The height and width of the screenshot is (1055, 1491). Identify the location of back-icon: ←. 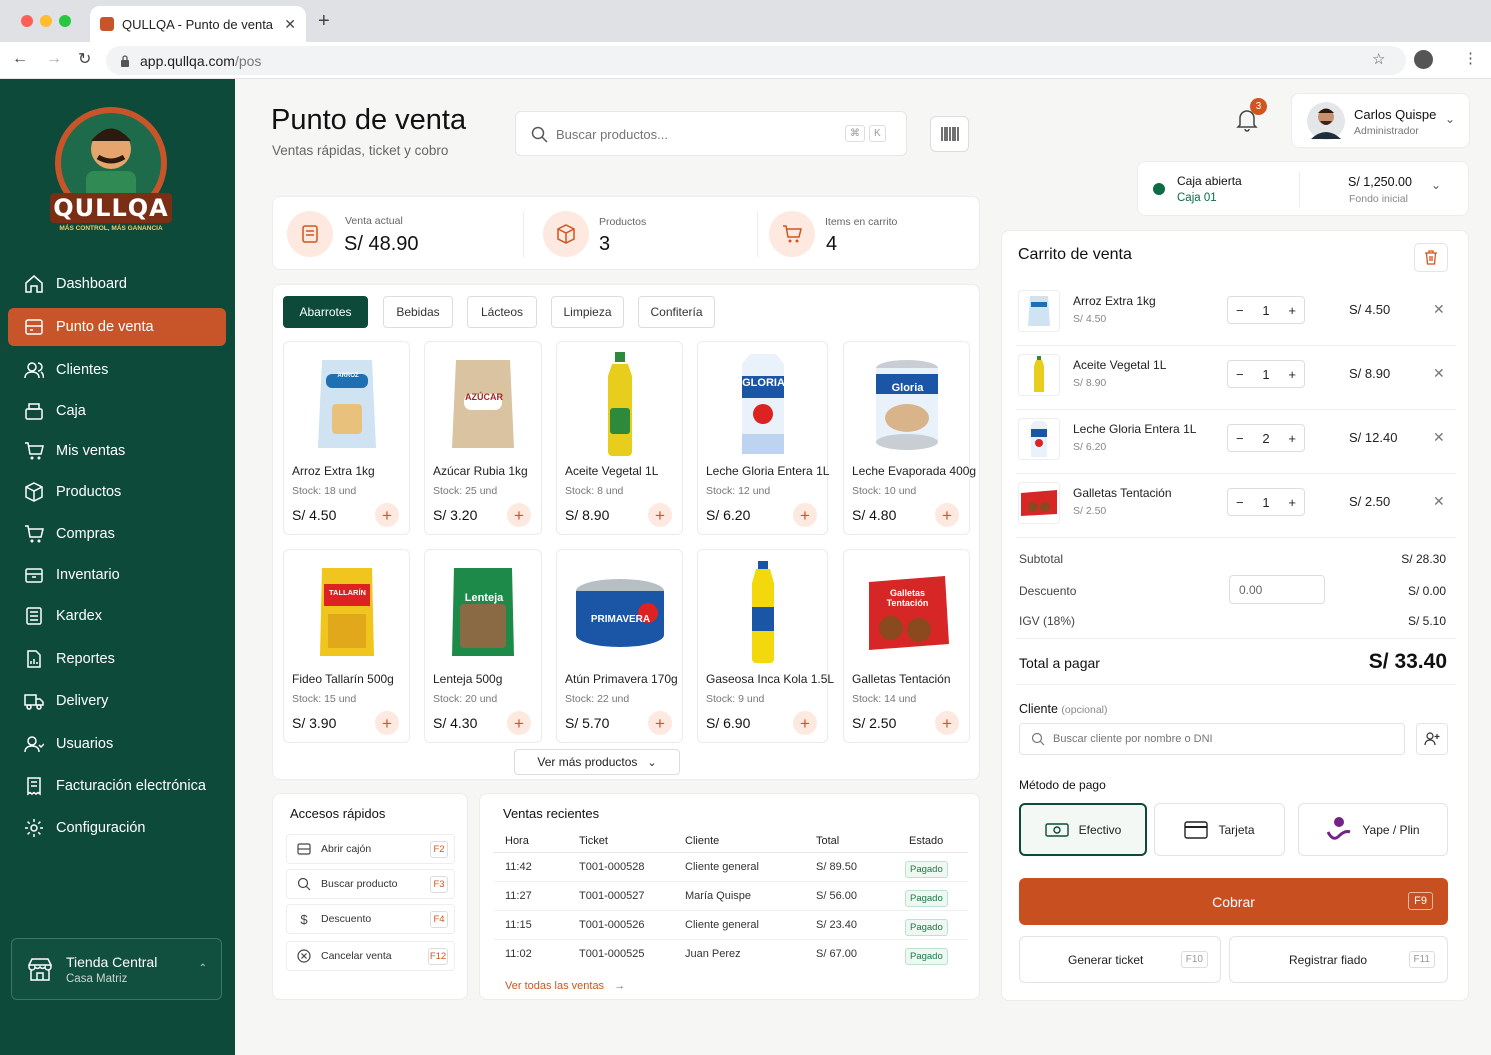
(20, 59).